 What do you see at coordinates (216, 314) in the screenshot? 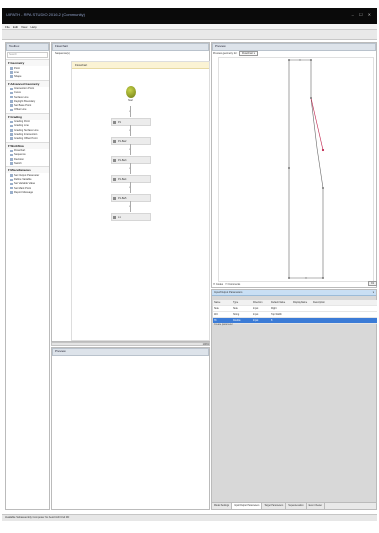
I see `table-cell: Wd` at bounding box center [216, 314].